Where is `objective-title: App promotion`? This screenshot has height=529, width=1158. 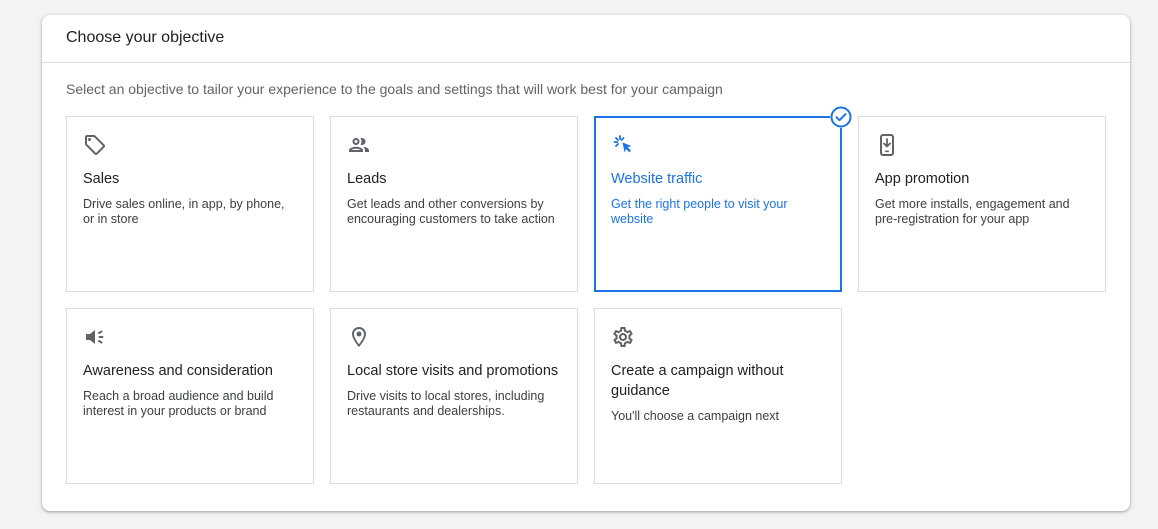
objective-title: App promotion is located at coordinates (922, 179).